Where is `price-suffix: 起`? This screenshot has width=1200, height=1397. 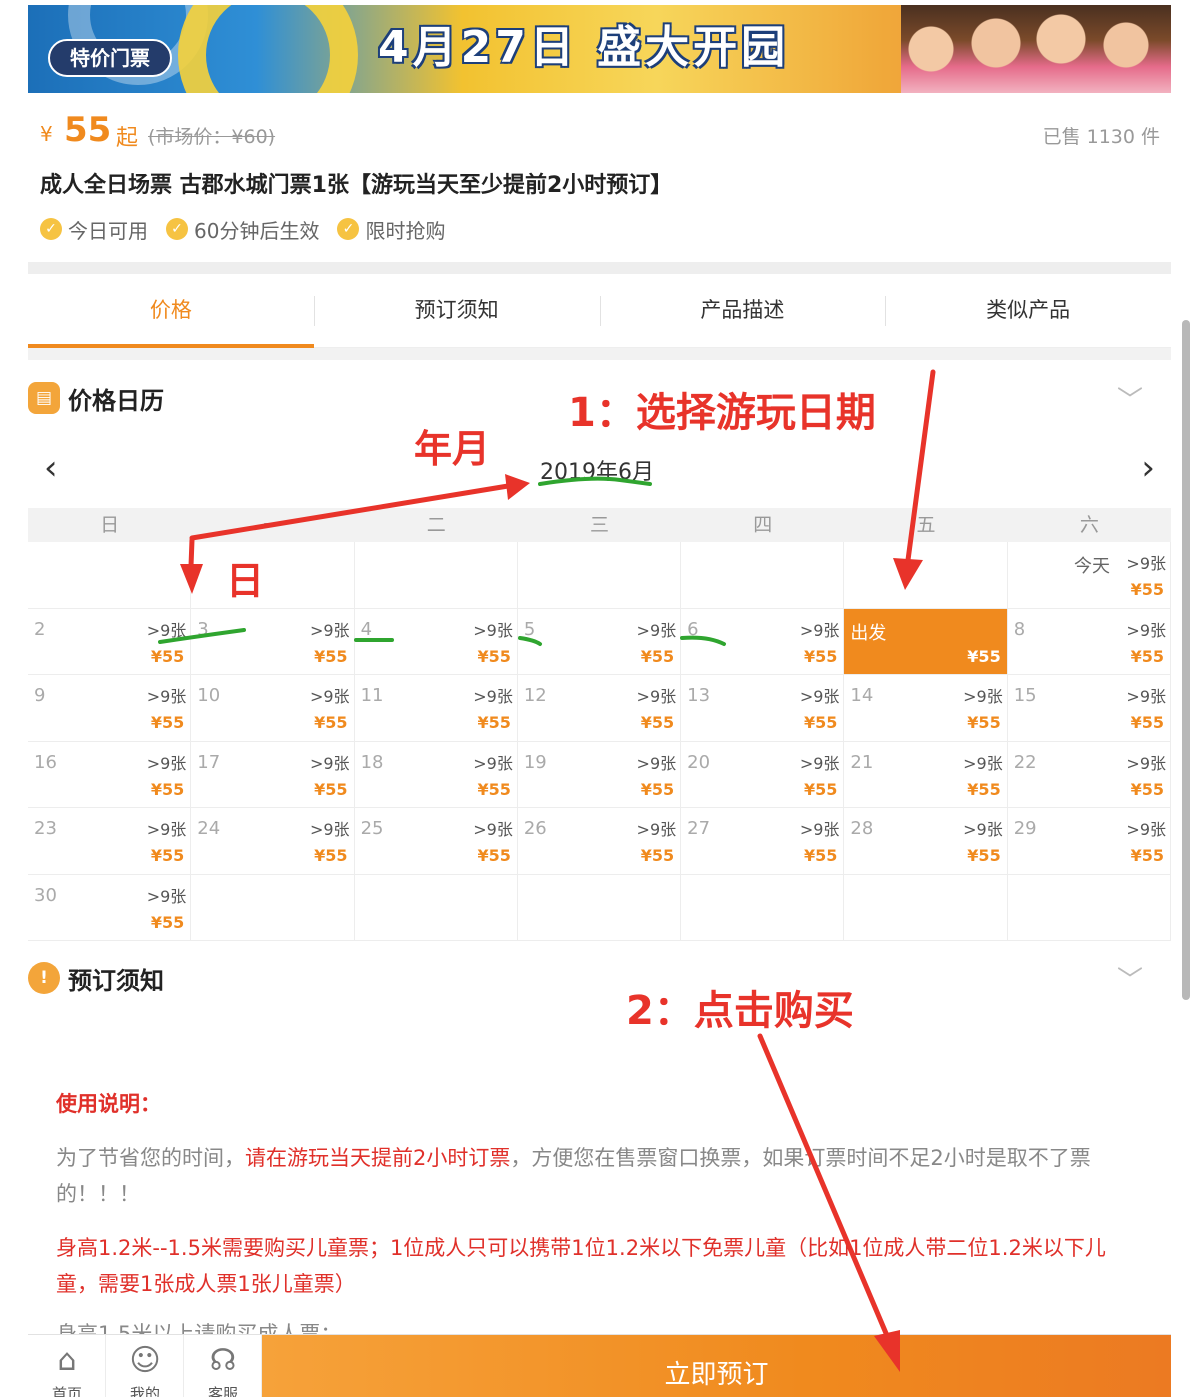
price-suffix: 起 is located at coordinates (127, 138).